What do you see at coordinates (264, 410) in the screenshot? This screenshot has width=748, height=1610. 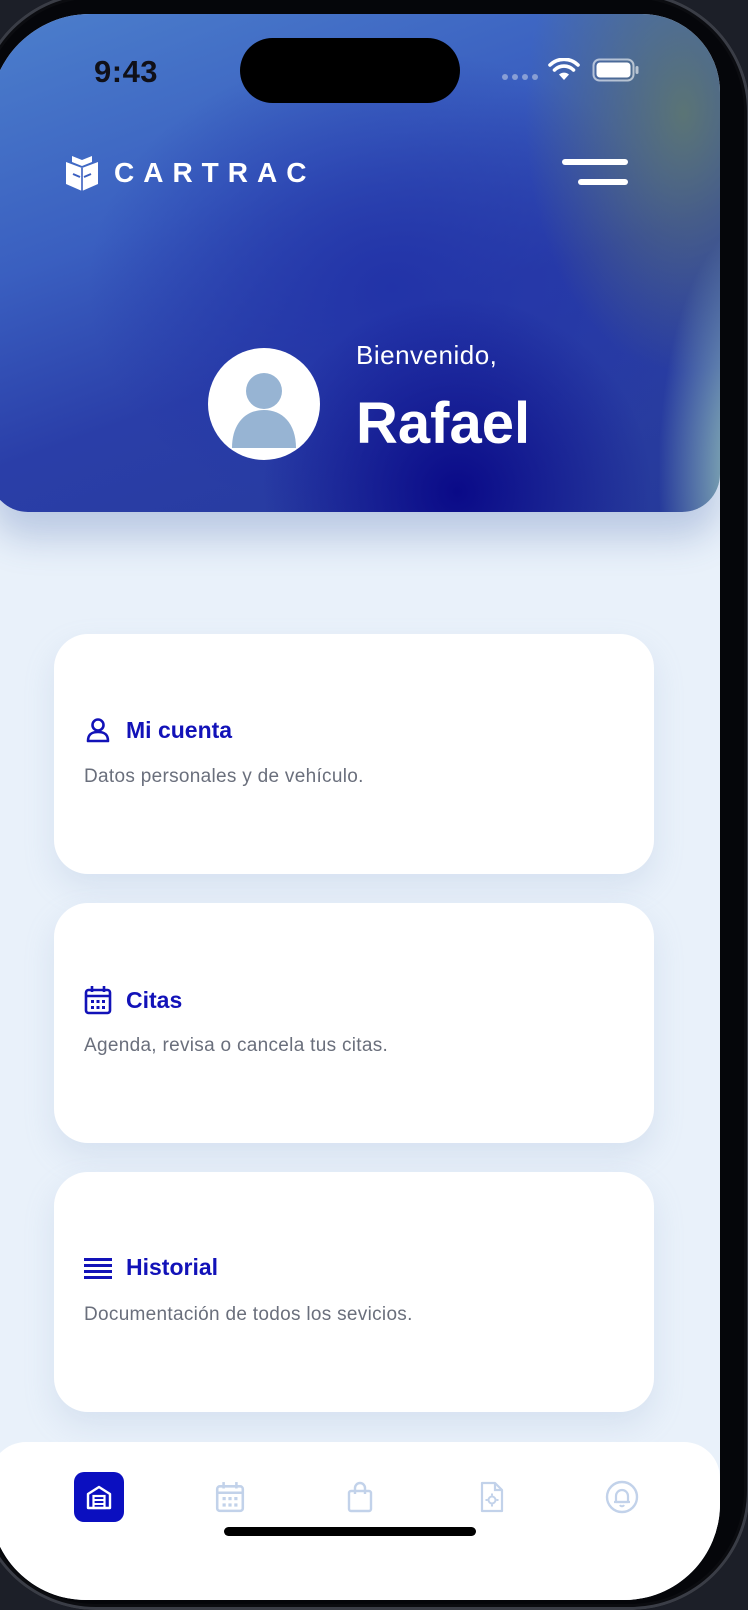 I see `user-avatar-icon` at bounding box center [264, 410].